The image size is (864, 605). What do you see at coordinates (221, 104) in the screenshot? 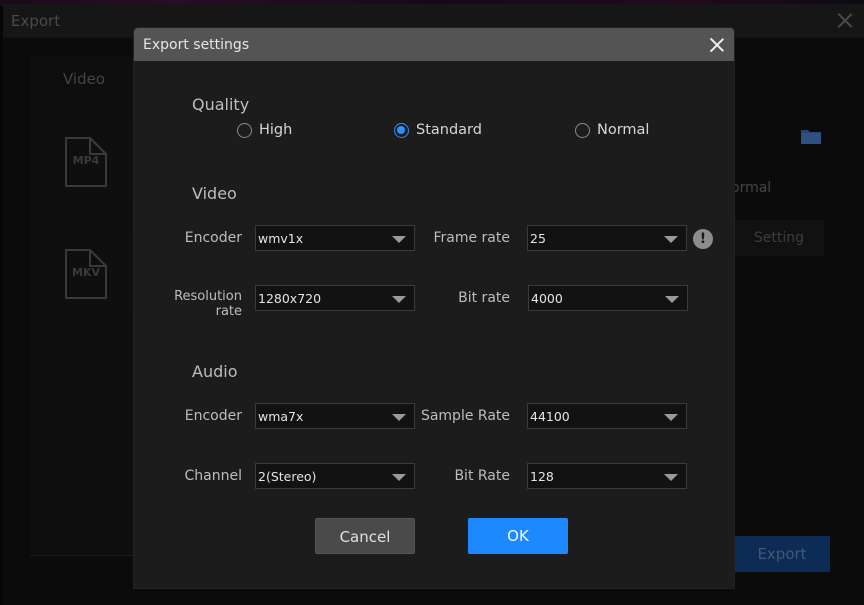
I see `quality-section-title: Quality` at bounding box center [221, 104].